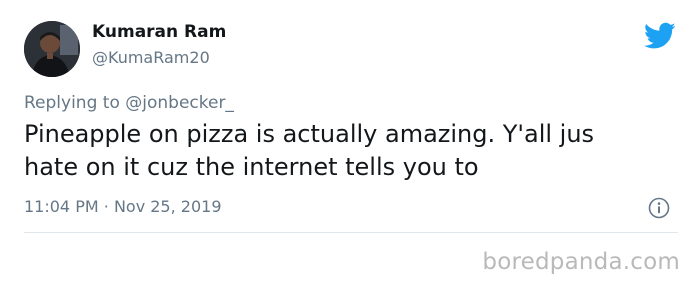 The height and width of the screenshot is (286, 700). What do you see at coordinates (581, 262) in the screenshot?
I see `watermark: boredpanda.com` at bounding box center [581, 262].